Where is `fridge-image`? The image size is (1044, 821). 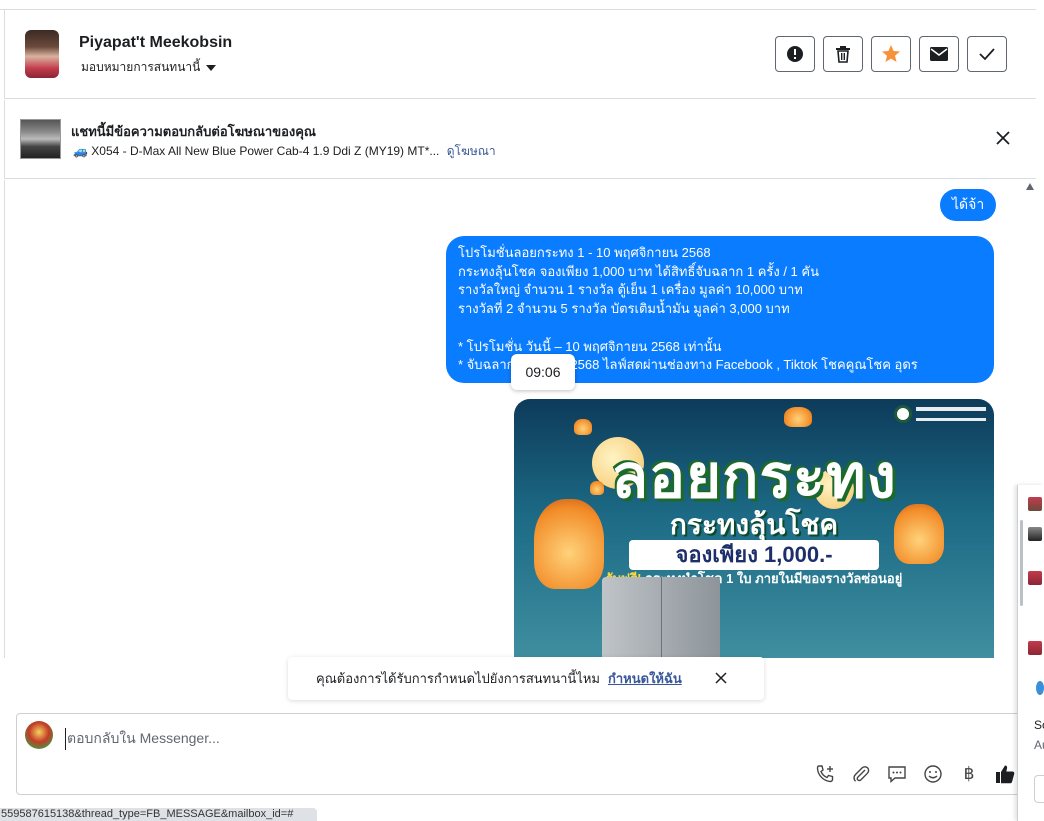 fridge-image is located at coordinates (661, 617).